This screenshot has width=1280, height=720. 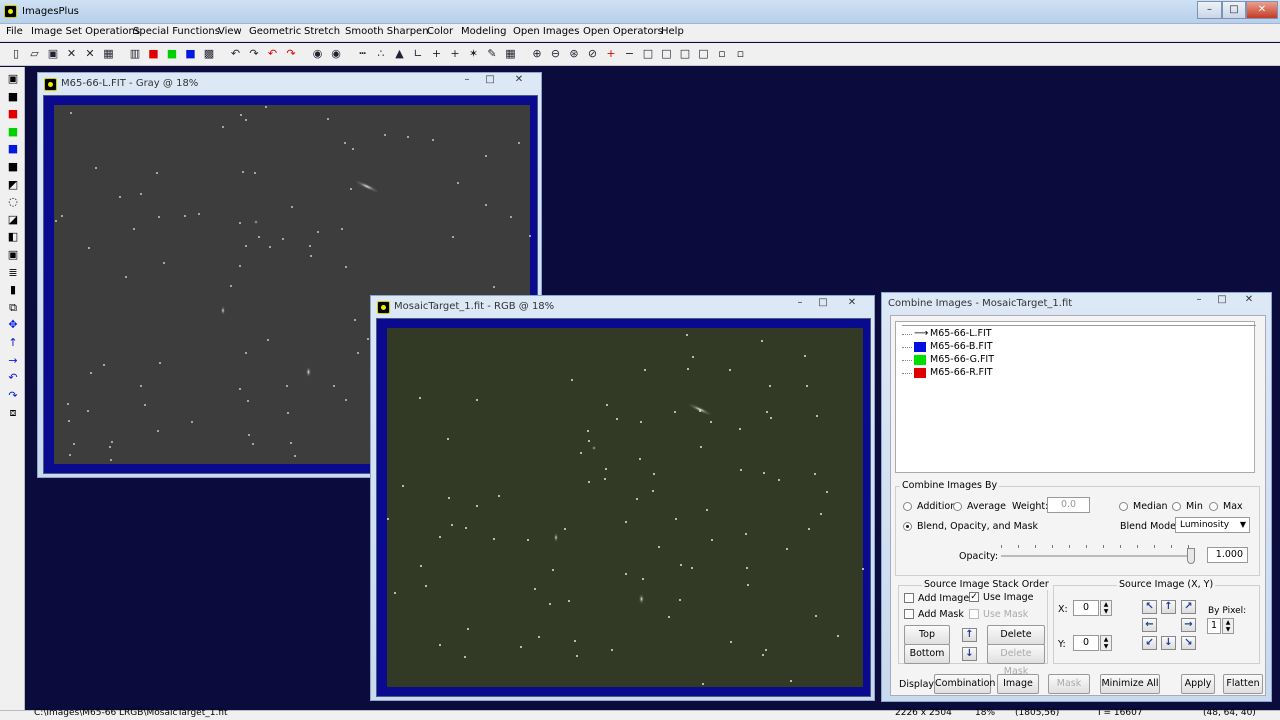 I want to click on opacity-input: 1.000, so click(x=1227, y=555).